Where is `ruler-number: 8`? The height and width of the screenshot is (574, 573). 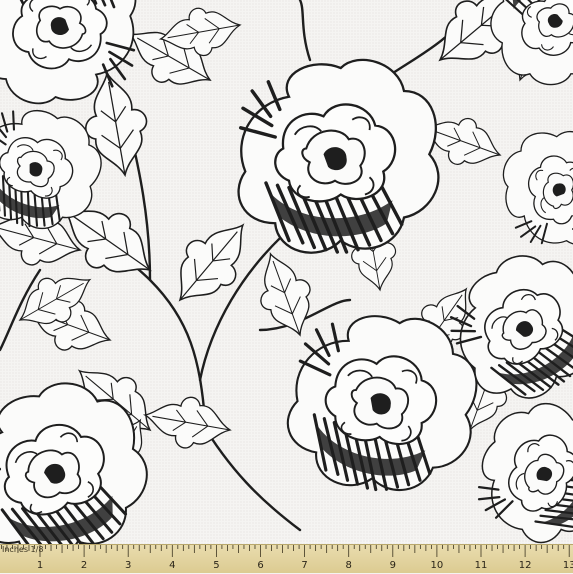 ruler-number: 8 is located at coordinates (349, 565).